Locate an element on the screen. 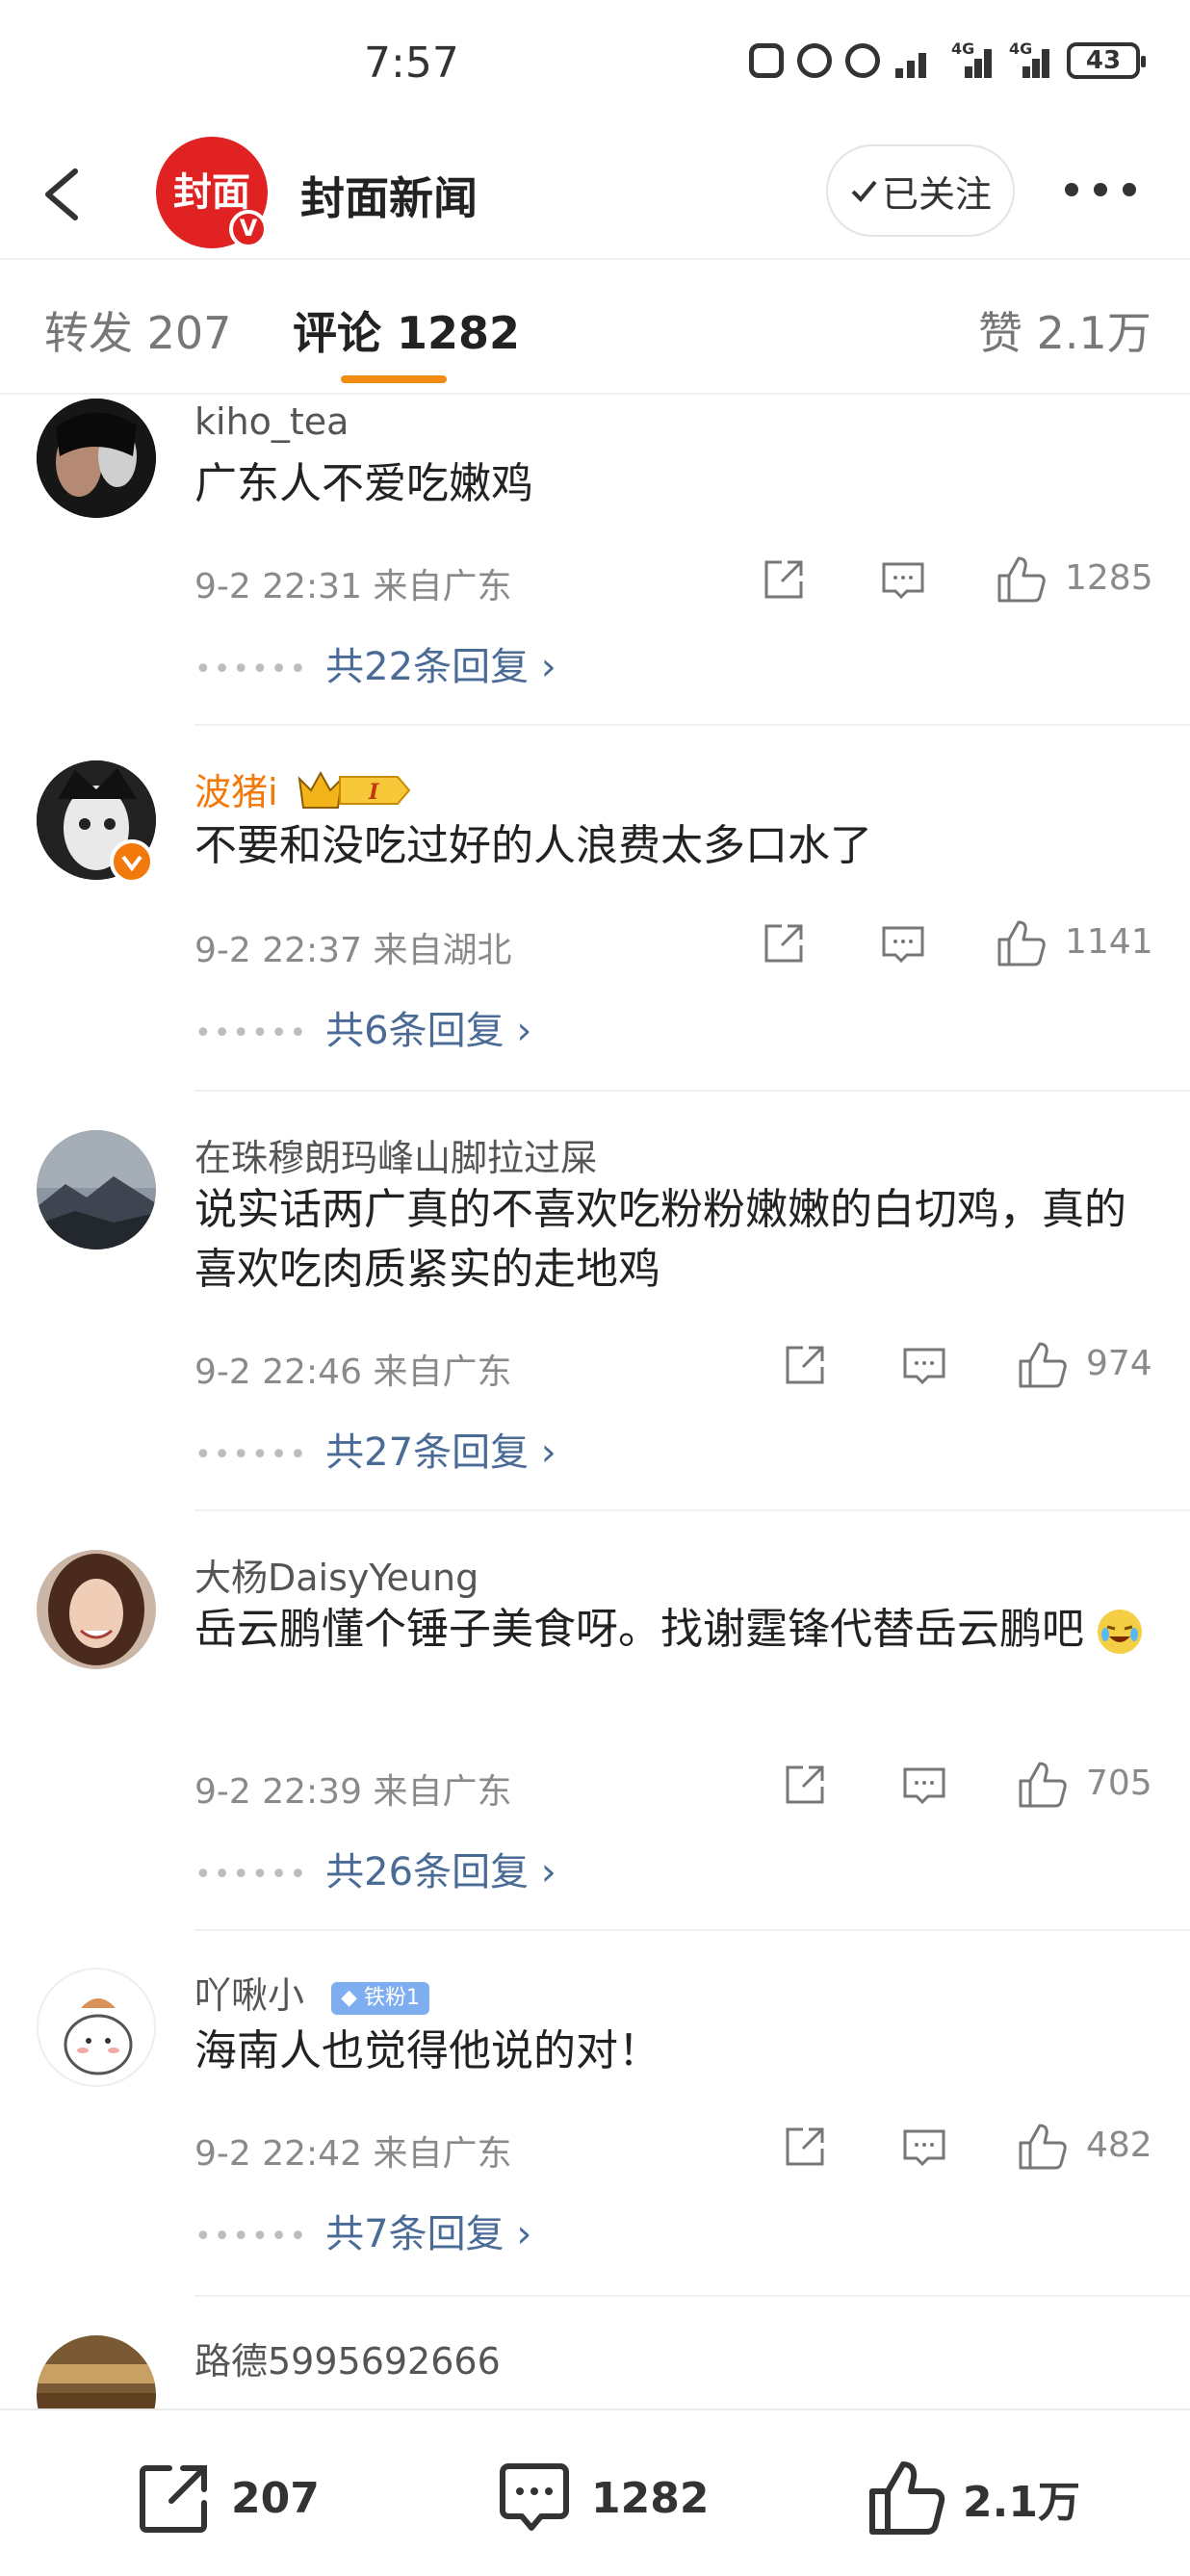 The image size is (1190, 2576). hotspot-icon is located at coordinates (863, 61).